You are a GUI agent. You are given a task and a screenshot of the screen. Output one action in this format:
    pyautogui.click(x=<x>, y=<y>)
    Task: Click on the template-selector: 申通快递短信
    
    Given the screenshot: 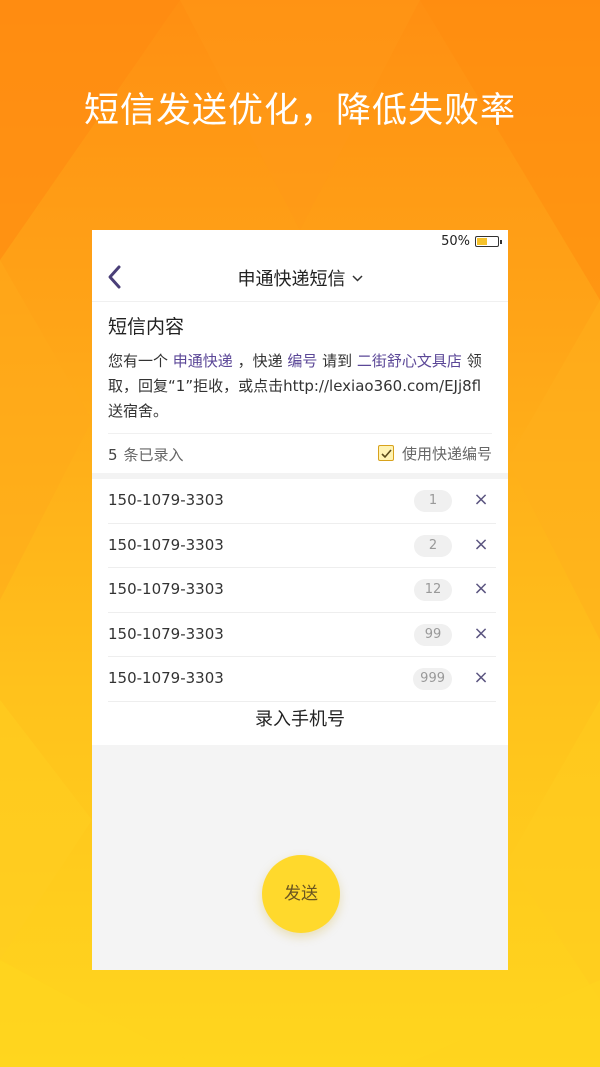 What is the action you would take?
    pyautogui.click(x=300, y=278)
    